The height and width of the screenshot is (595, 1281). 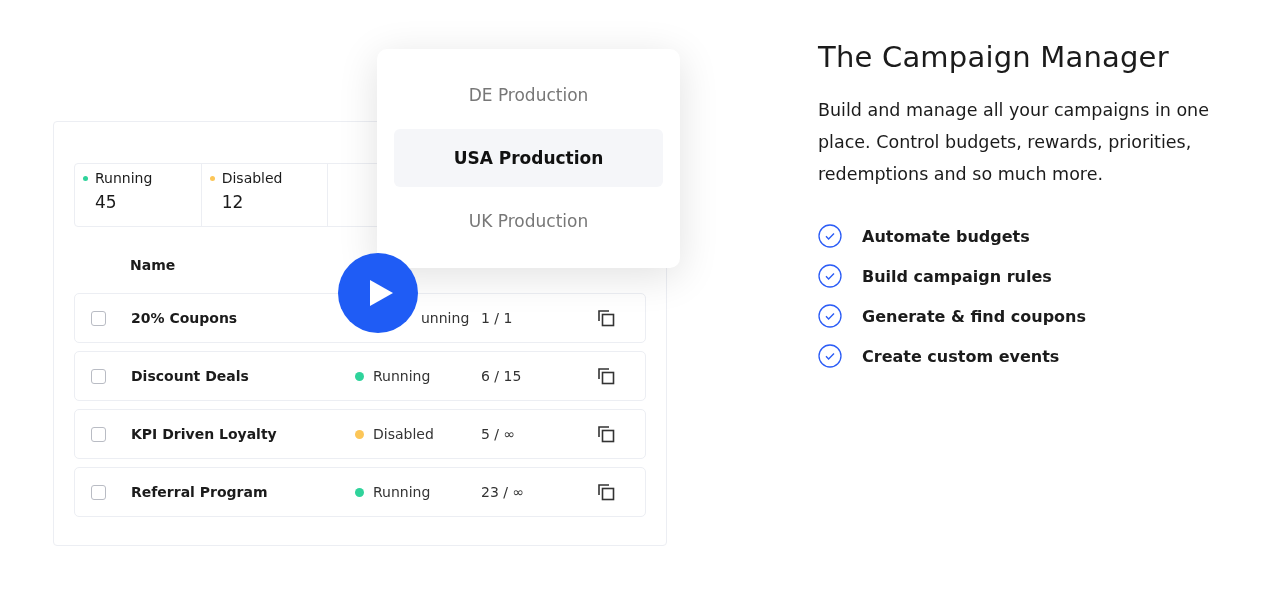 I want to click on feature-item: Automate budgets, so click(x=946, y=236).